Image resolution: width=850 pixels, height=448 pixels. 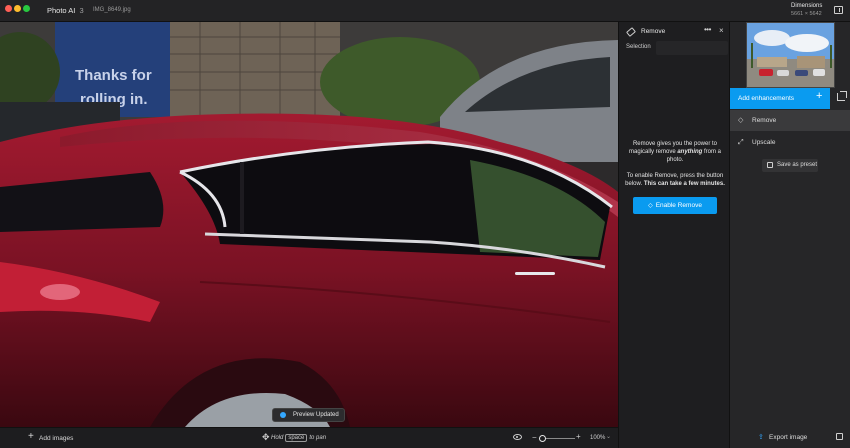 What do you see at coordinates (638, 47) in the screenshot?
I see `selection-label: Selection` at bounding box center [638, 47].